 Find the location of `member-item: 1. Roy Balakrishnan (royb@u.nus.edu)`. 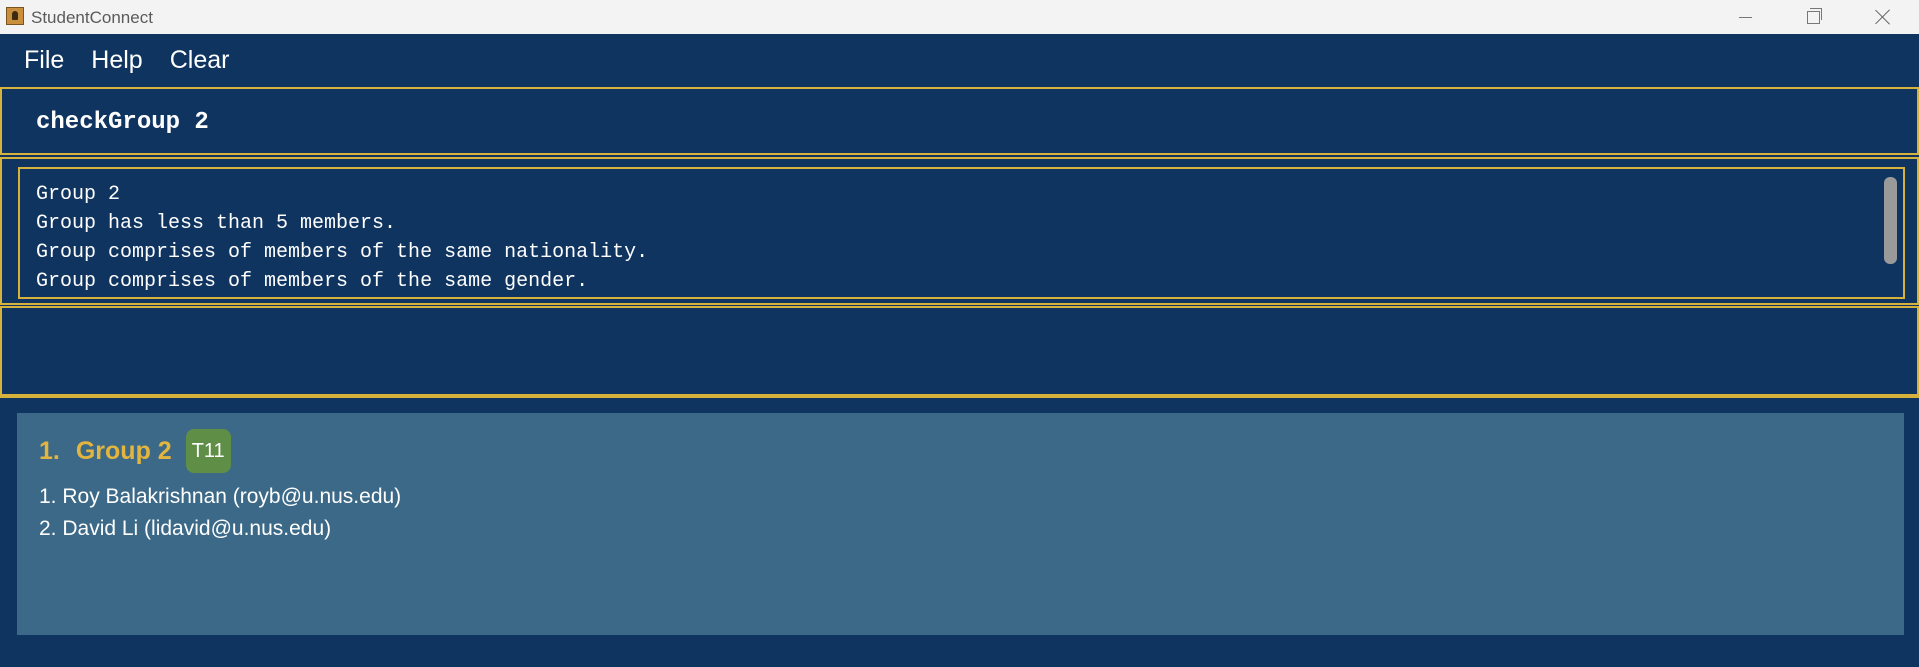

member-item: 1. Roy Balakrishnan (royb@u.nus.edu) is located at coordinates (220, 496).